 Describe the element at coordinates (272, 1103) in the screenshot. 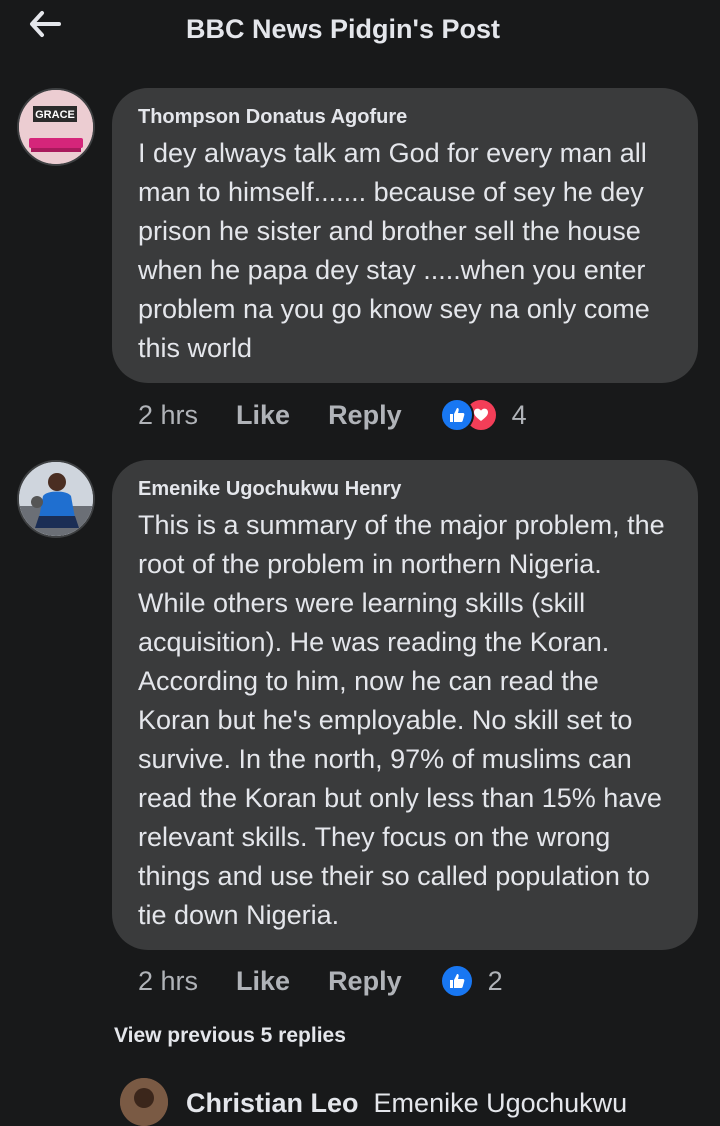

I see `reply-author: Christian Leo` at that location.